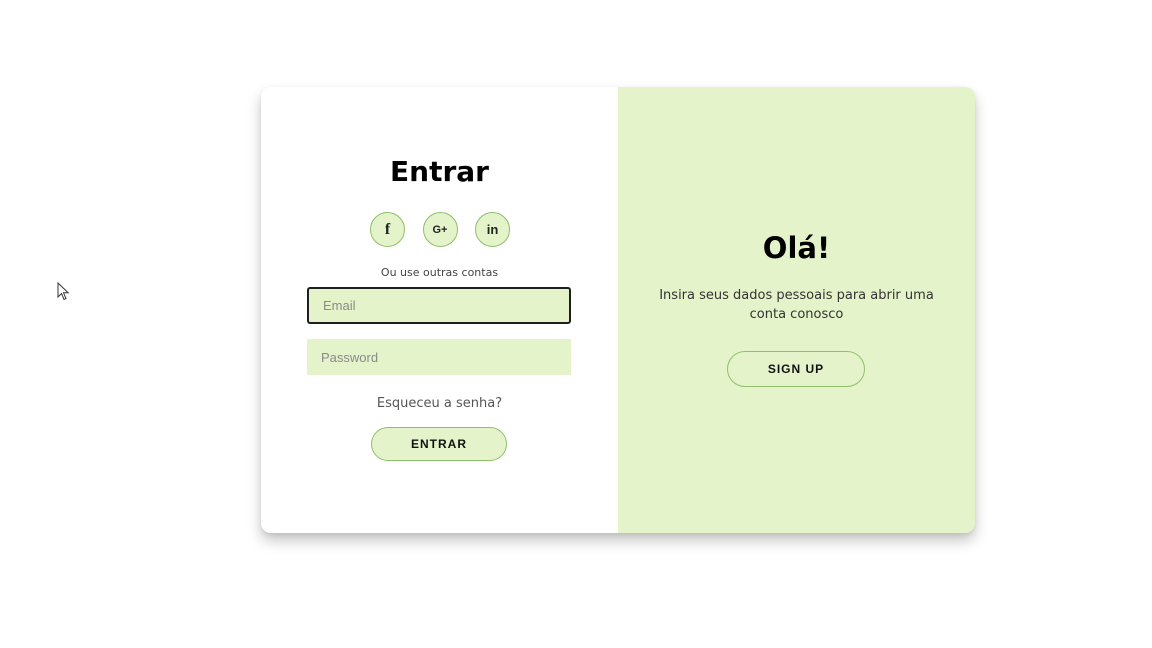 This screenshot has height=648, width=1152. What do you see at coordinates (439, 305) in the screenshot?
I see `email-field` at bounding box center [439, 305].